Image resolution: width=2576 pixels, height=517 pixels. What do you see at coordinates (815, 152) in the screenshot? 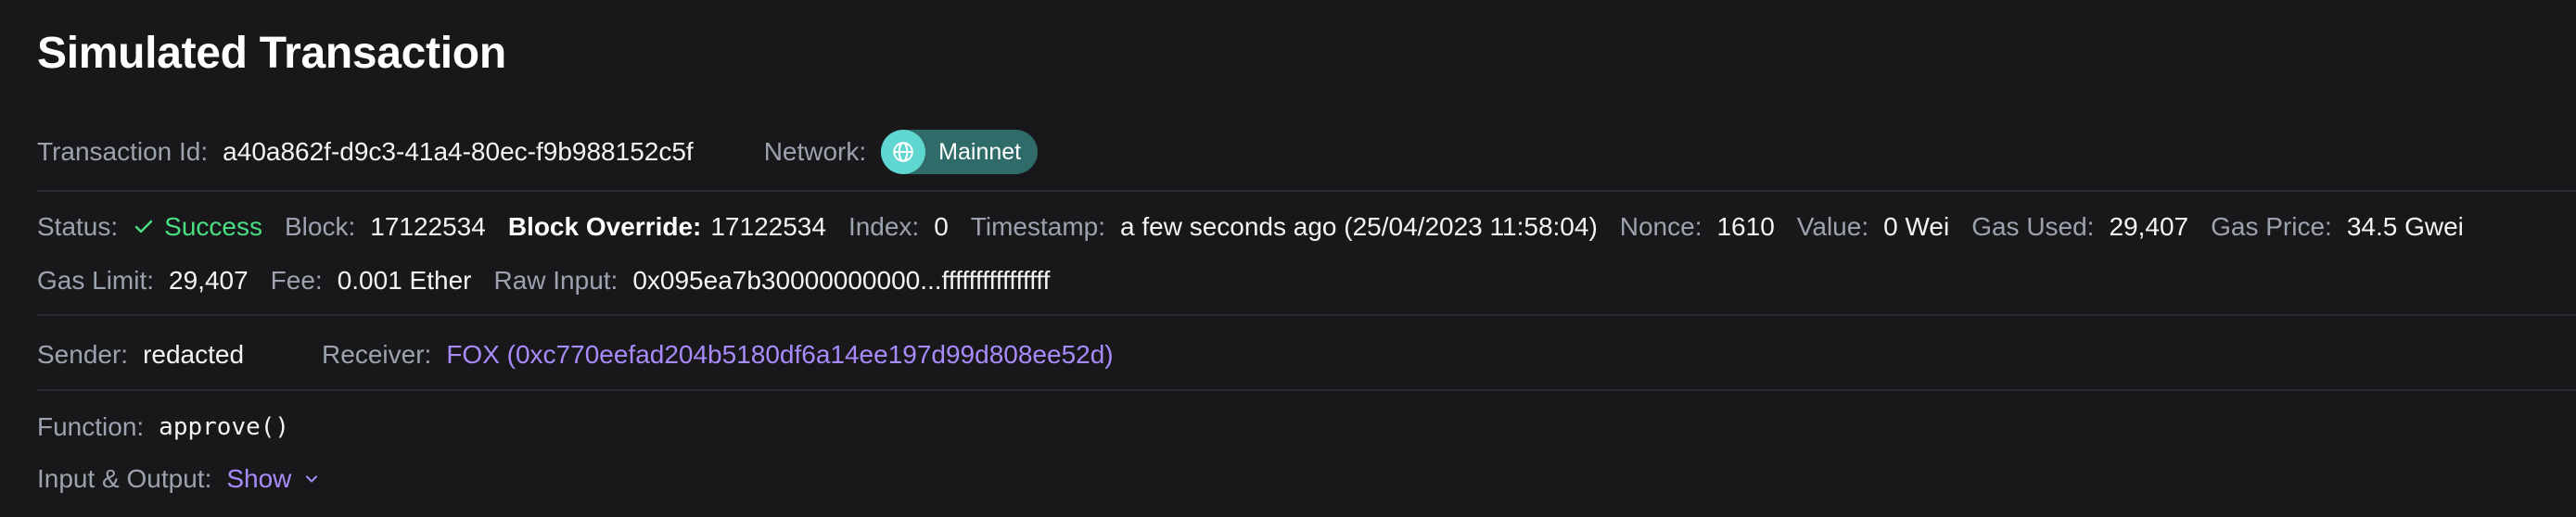
I see `network-label: Network:` at bounding box center [815, 152].